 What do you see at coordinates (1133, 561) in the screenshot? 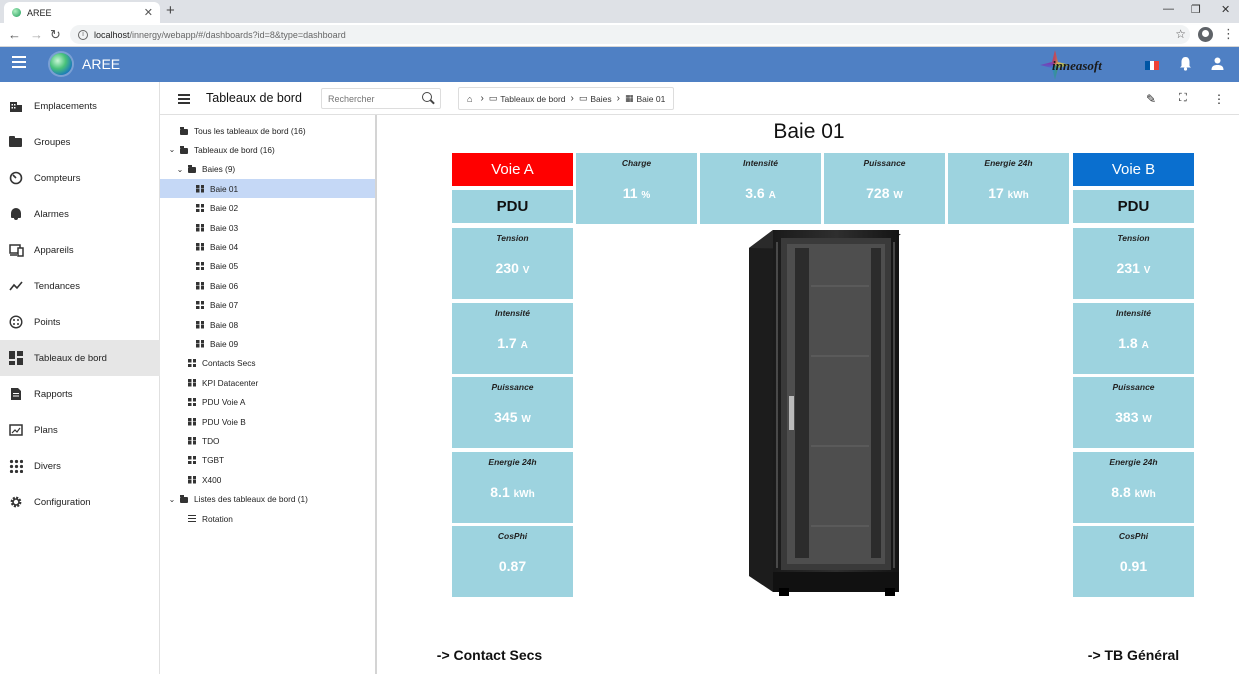
I see `metric-tile: CosPhi 0.91` at bounding box center [1133, 561].